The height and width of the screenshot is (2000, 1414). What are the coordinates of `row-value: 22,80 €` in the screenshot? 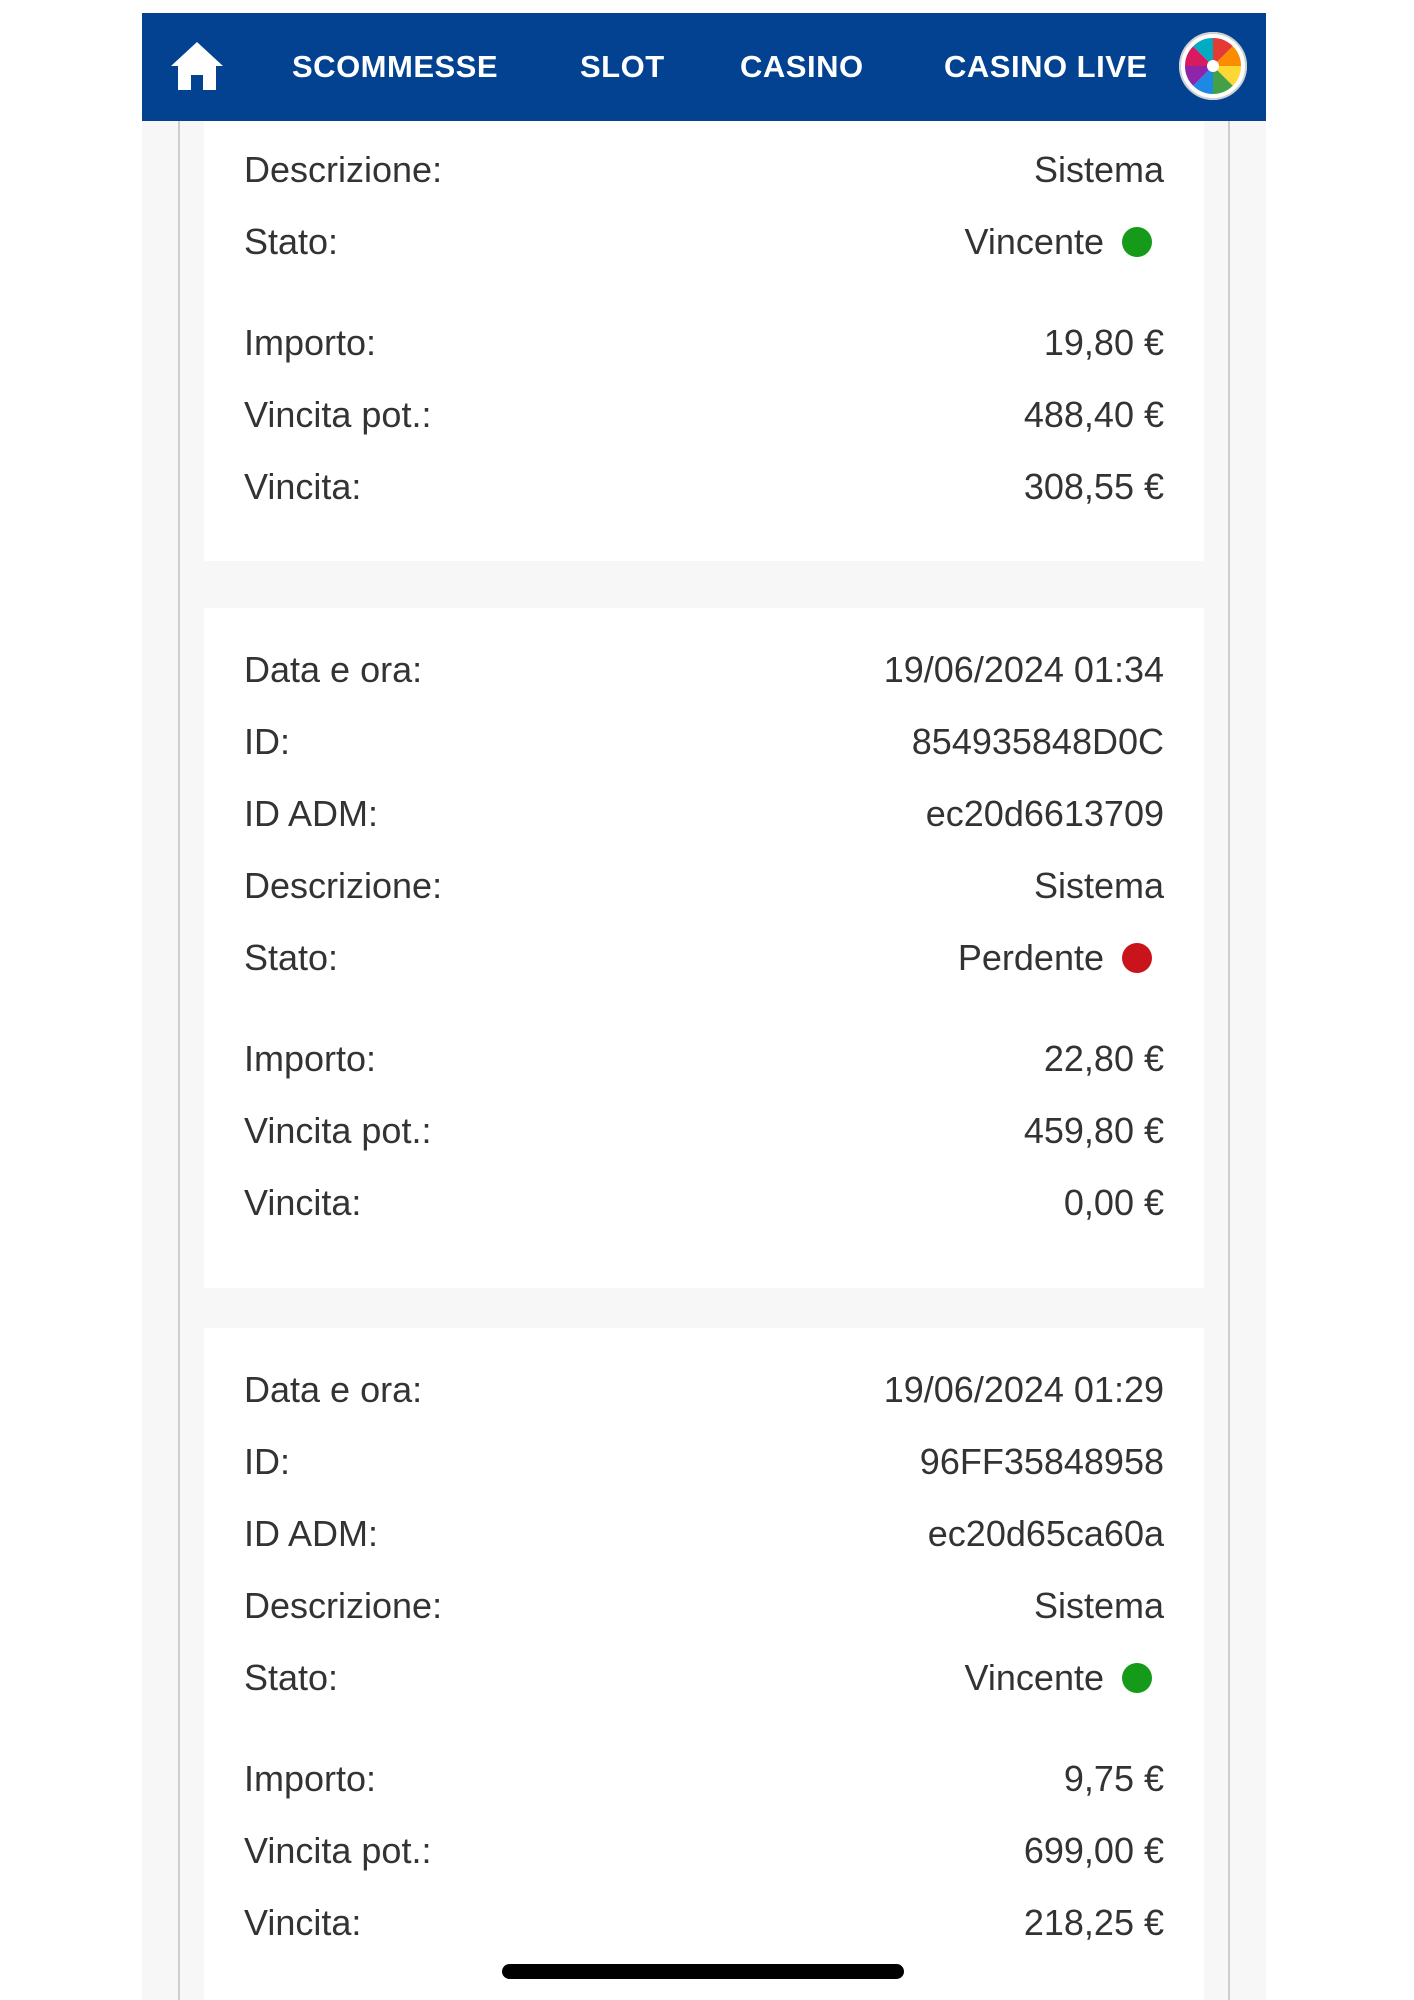 It's located at (1103, 1058).